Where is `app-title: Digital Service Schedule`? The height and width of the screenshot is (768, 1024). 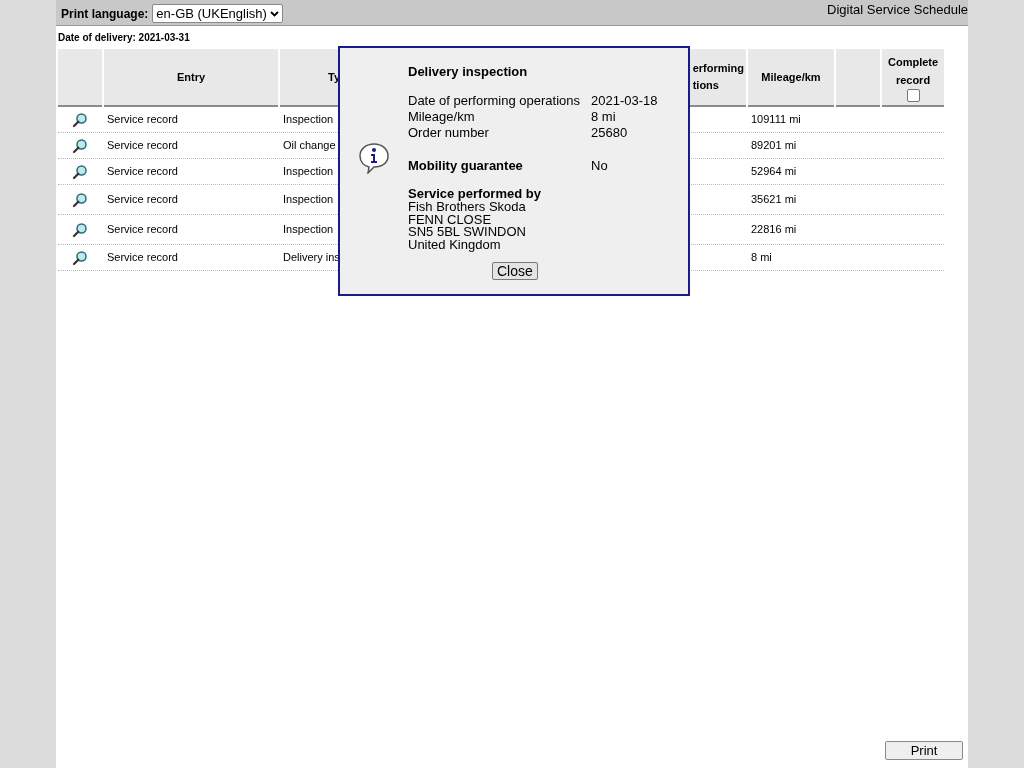
app-title: Digital Service Schedule is located at coordinates (897, 10).